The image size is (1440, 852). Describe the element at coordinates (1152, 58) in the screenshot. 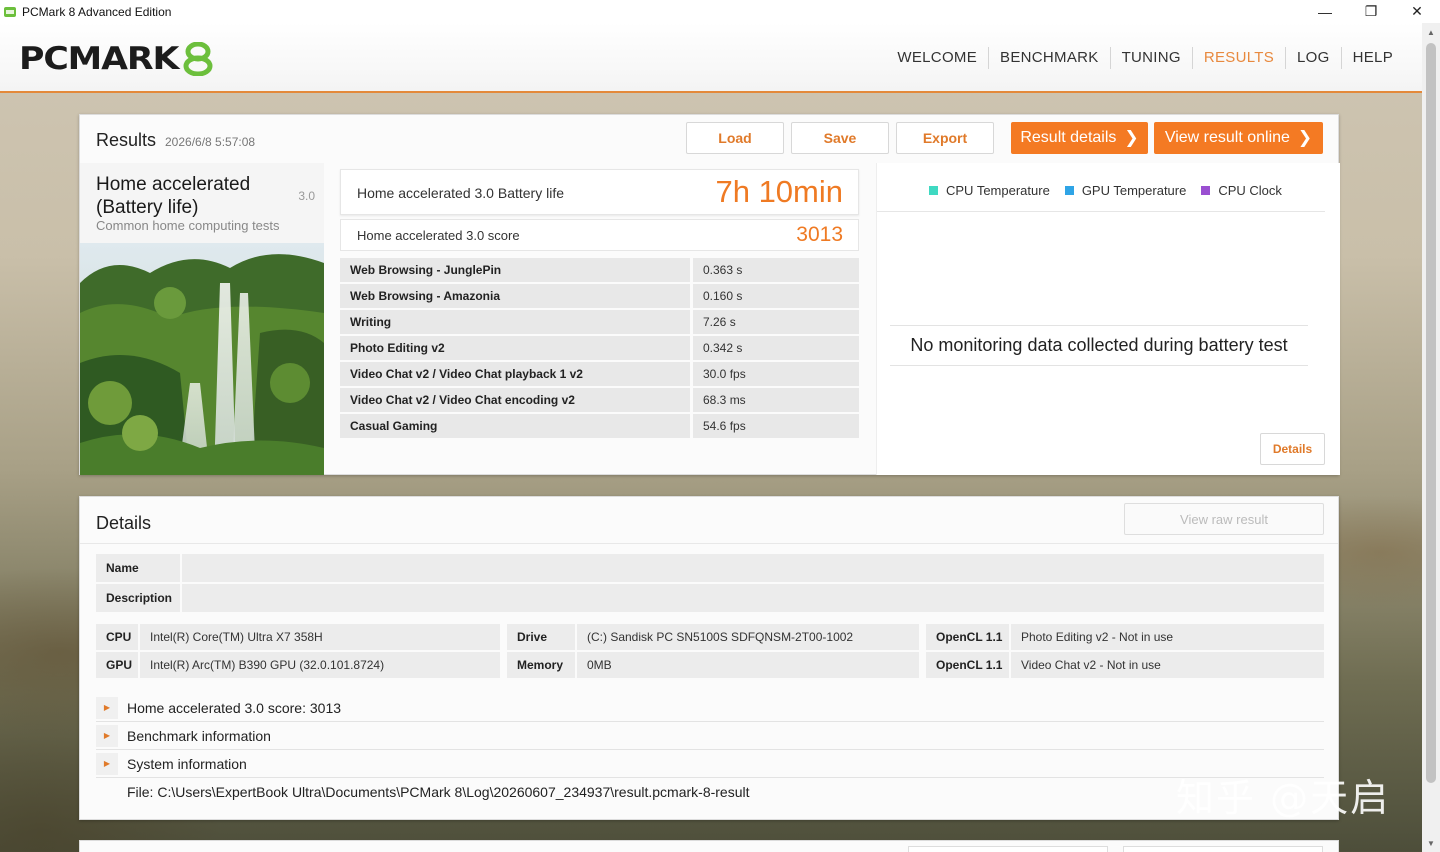

I see `nav-tuning: TUNING` at that location.